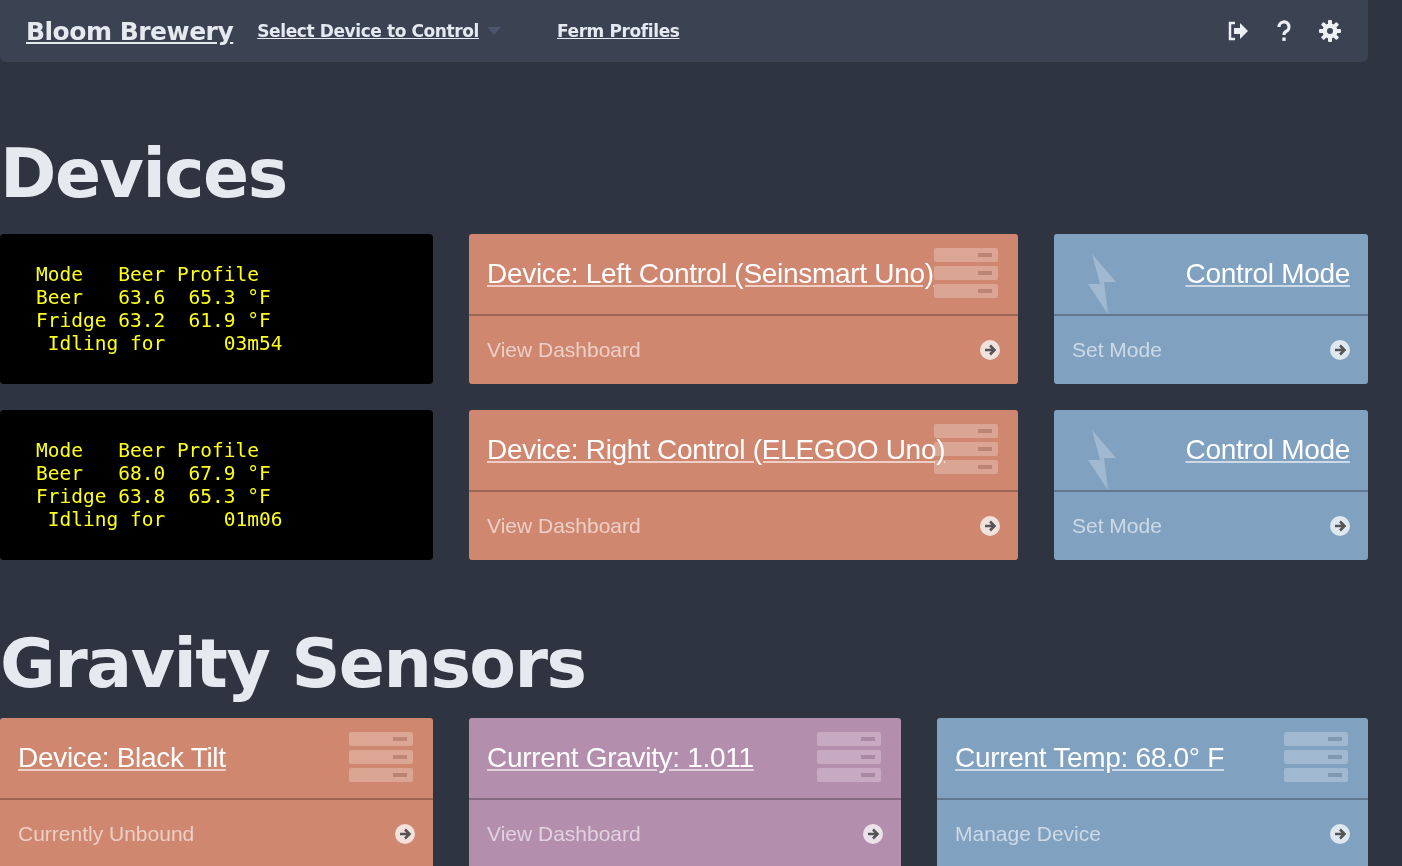 This screenshot has height=866, width=1402. Describe the element at coordinates (165, 519) in the screenshot. I see `lcd-line: Idling for 01m06` at that location.